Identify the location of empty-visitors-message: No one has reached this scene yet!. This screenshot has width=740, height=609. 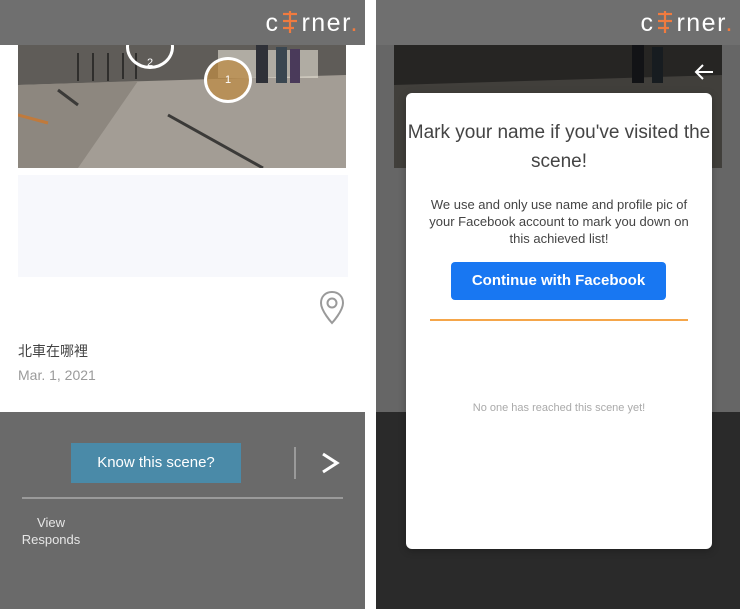
(559, 408).